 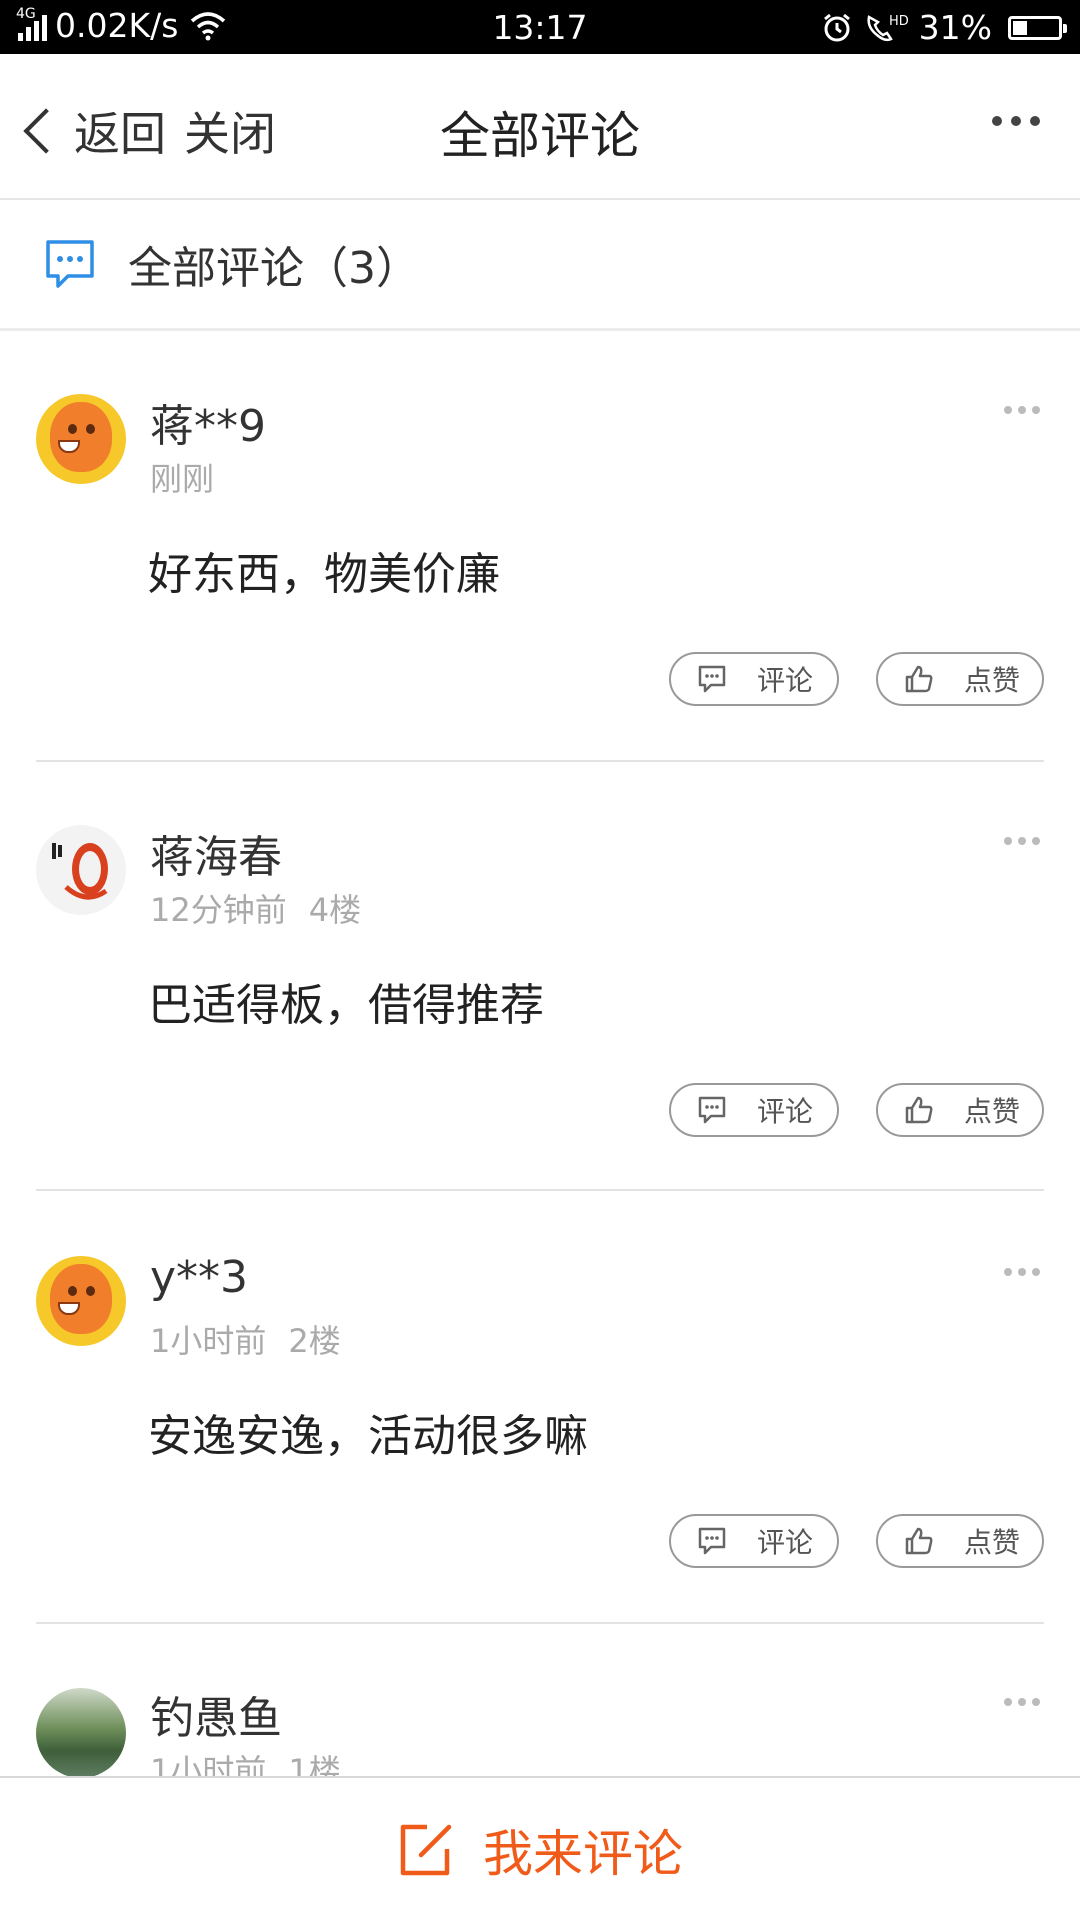 I want to click on write-comment-button: 我来评论, so click(x=540, y=1849).